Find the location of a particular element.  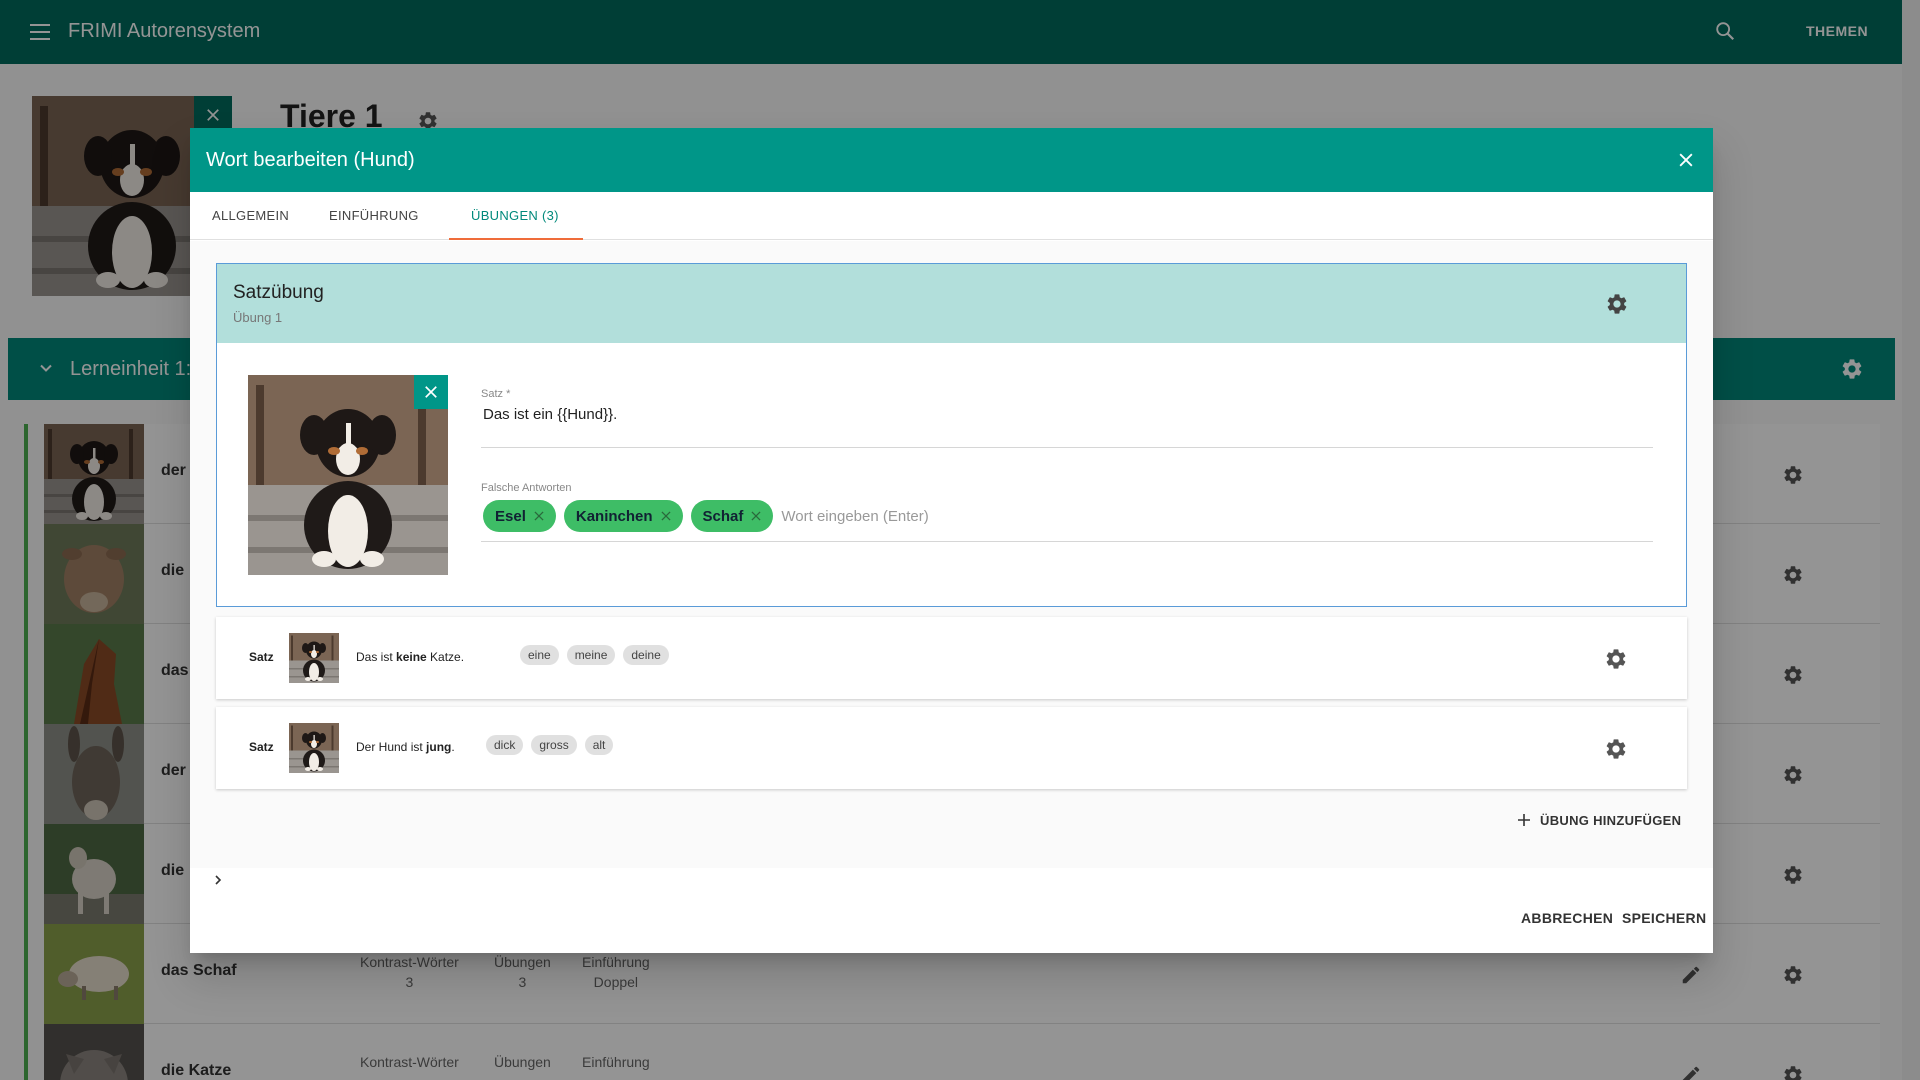

answer-tag: gross is located at coordinates (554, 745).